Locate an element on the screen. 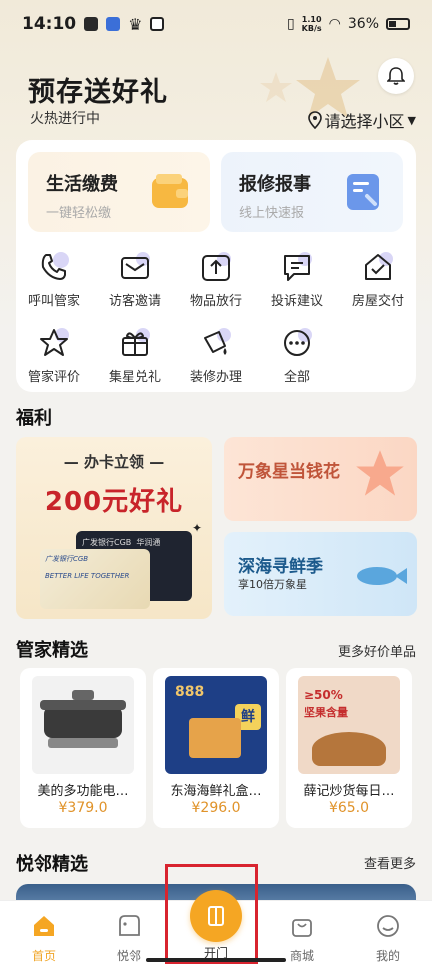 Image resolution: width=432 pixels, height=964 pixels. butler-picks-more-link: 更多好价单品 is located at coordinates (377, 650).